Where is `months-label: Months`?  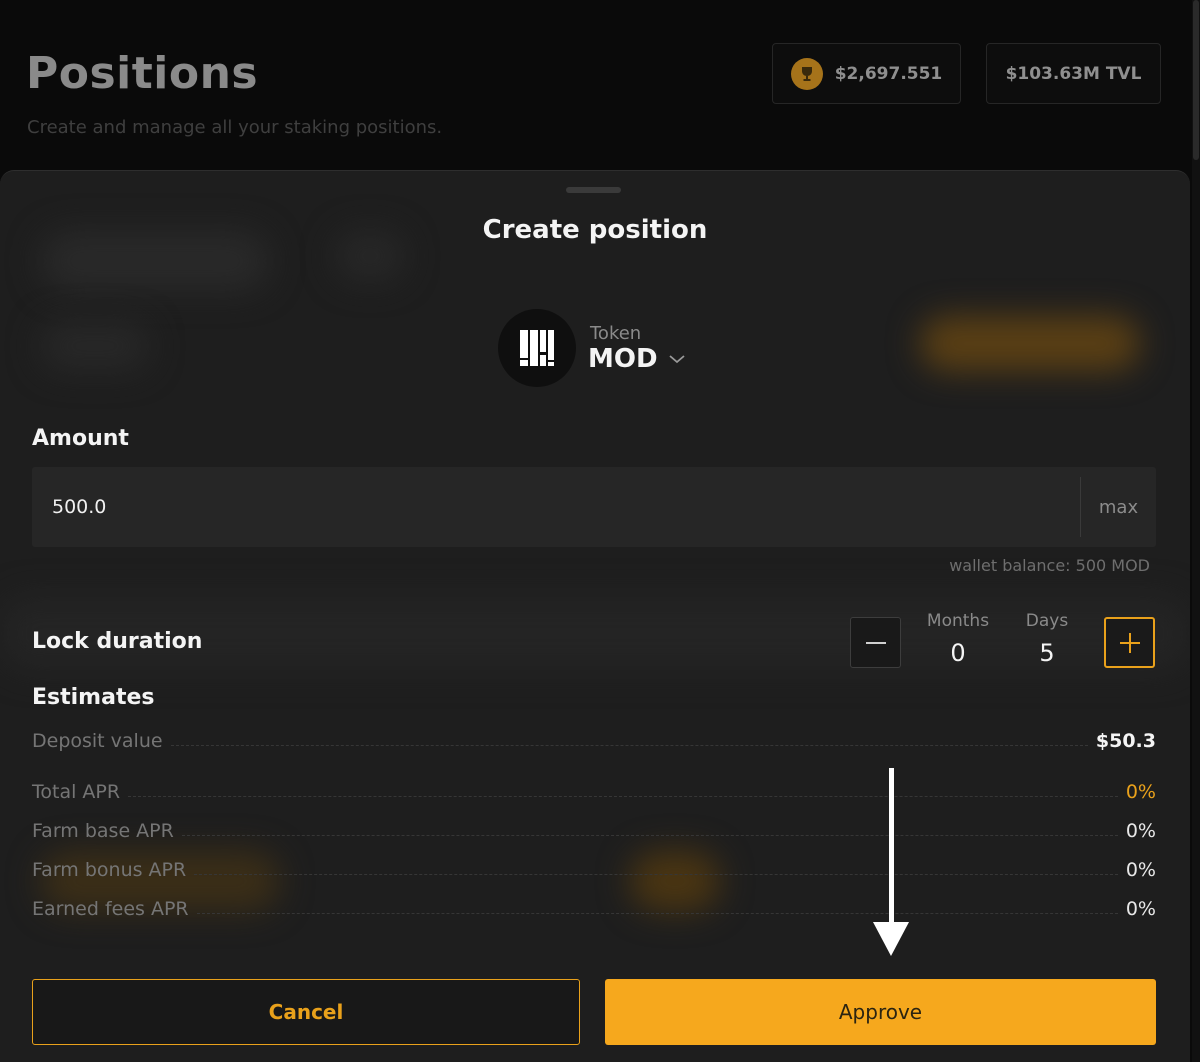
months-label: Months is located at coordinates (958, 621).